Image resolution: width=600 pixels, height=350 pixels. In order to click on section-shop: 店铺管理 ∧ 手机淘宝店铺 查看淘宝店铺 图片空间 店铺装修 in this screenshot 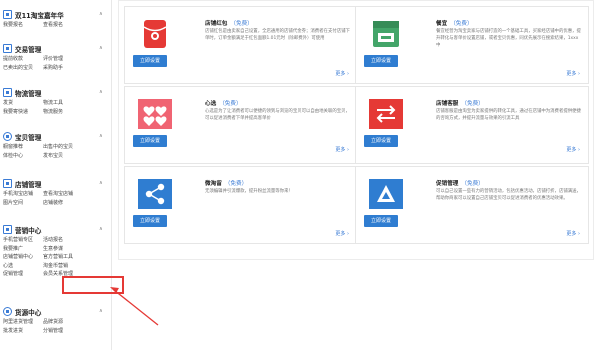, I will do `click(56, 192)`.